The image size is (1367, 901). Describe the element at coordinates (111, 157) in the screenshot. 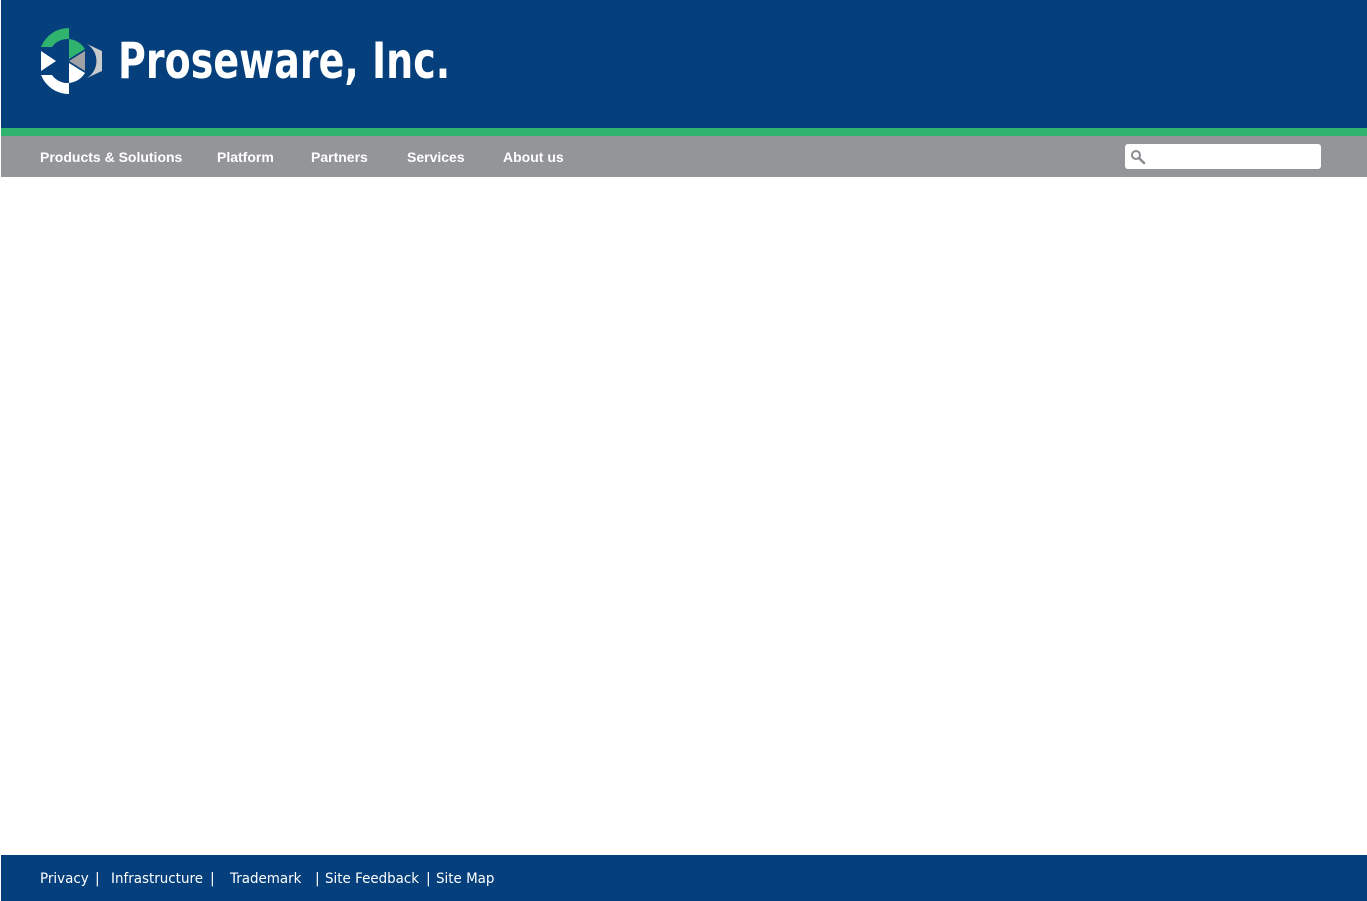

I see `nav-item-products-solutions: Products & Solutions` at that location.